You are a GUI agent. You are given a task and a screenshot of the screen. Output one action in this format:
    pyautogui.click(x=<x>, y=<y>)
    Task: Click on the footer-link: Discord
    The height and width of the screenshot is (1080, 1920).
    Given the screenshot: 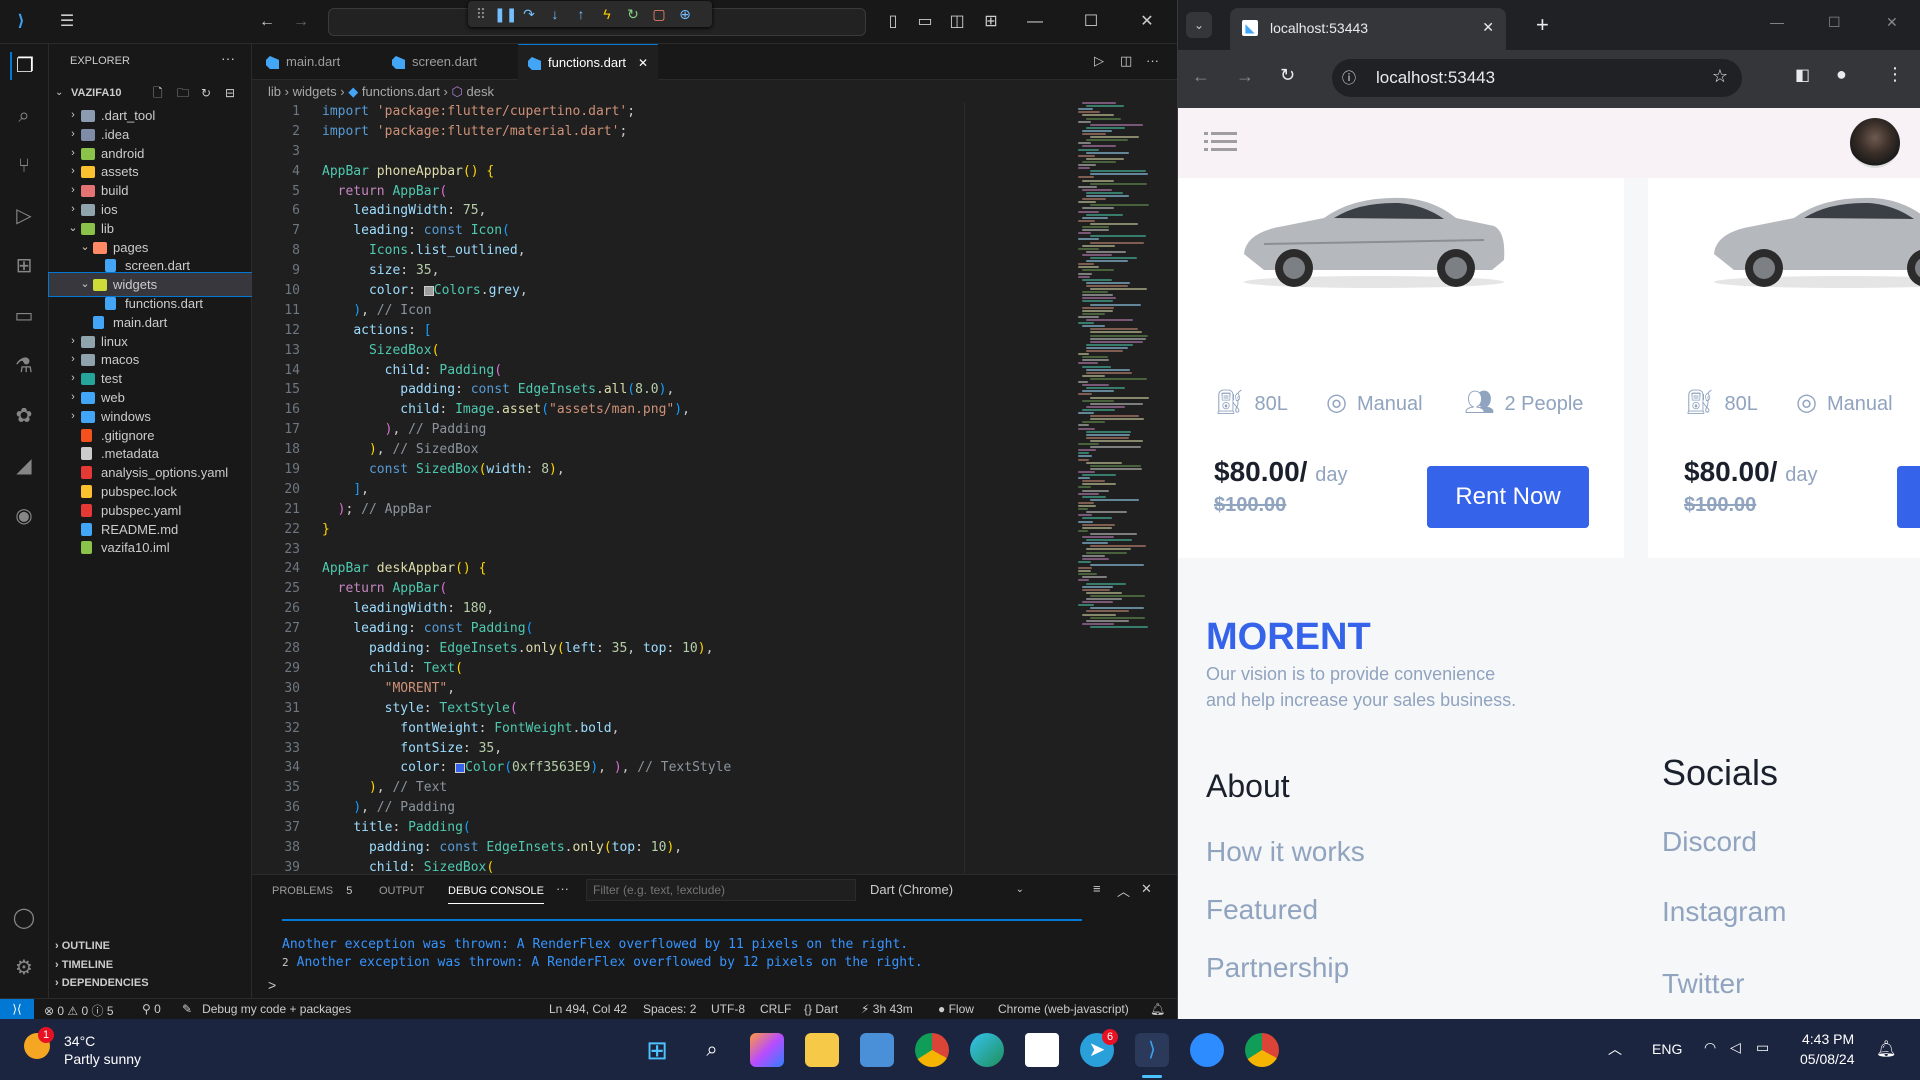 What is the action you would take?
    pyautogui.click(x=1709, y=842)
    